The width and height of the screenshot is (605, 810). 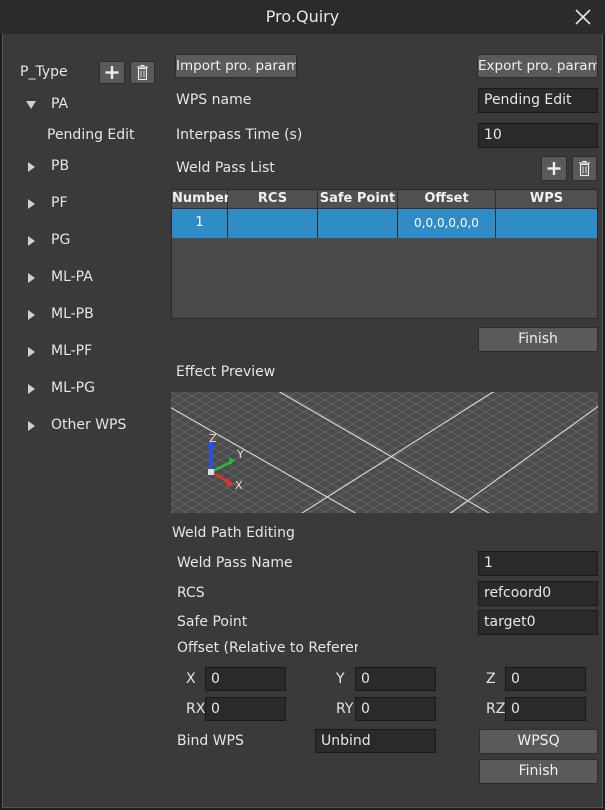 I want to click on table-cell: 1, so click(x=200, y=223).